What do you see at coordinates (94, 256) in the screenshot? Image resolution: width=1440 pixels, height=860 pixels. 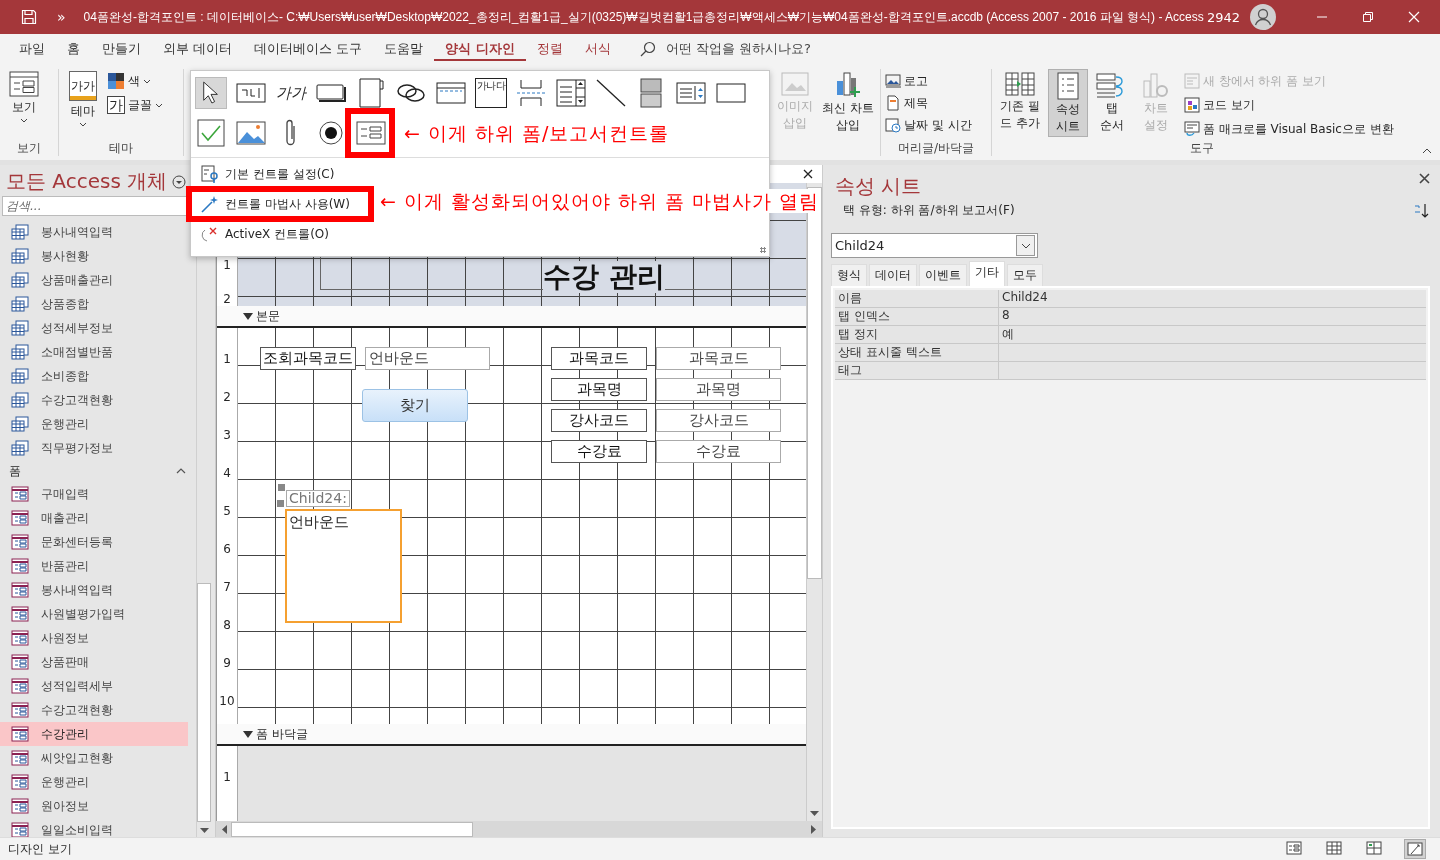 I see `nav-item: 봉사현황` at bounding box center [94, 256].